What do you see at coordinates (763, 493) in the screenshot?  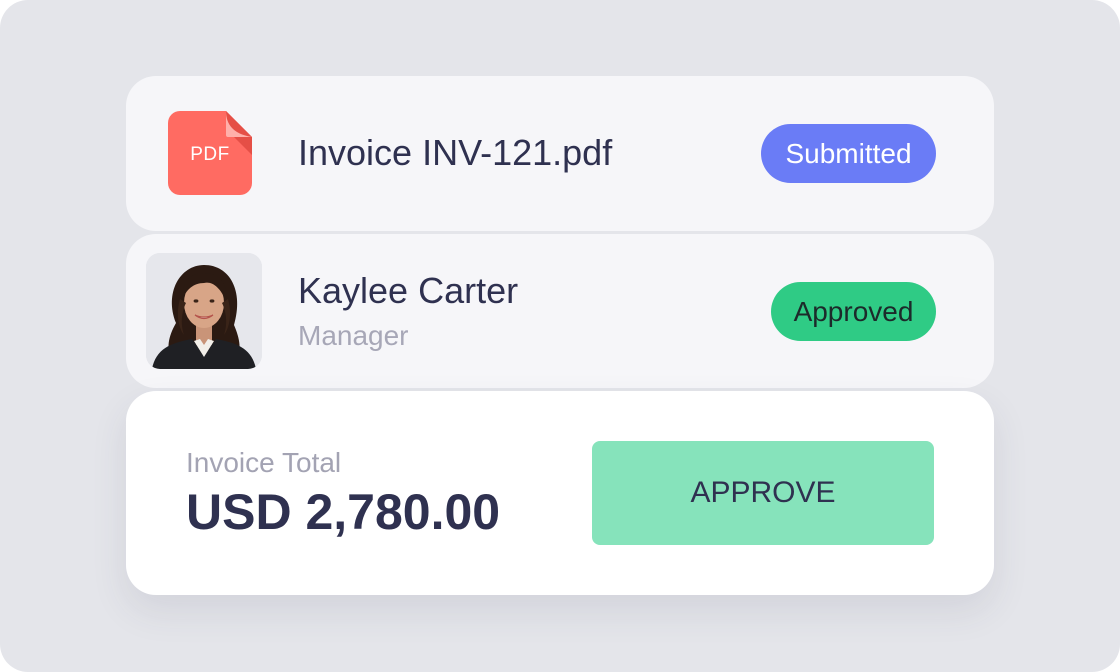 I see `approve-button: APPROVE` at bounding box center [763, 493].